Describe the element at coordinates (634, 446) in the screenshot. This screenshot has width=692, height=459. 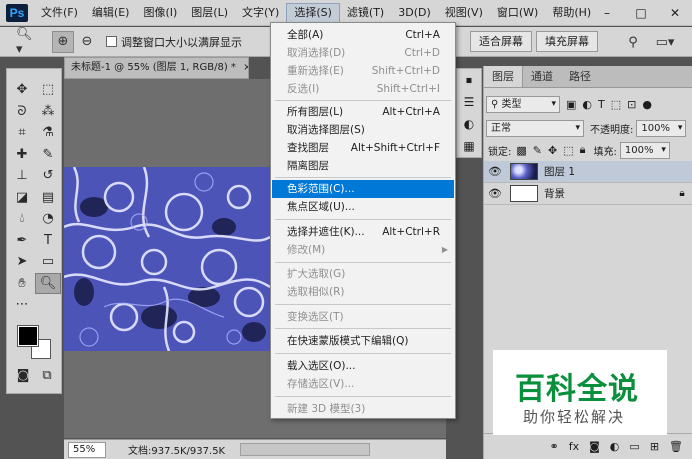
I see `new-group-icon: ▭` at that location.